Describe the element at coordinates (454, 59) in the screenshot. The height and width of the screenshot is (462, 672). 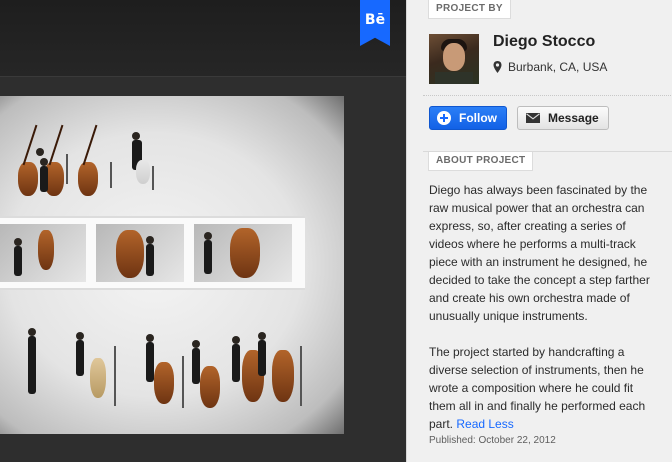
I see `owner-avatar` at that location.